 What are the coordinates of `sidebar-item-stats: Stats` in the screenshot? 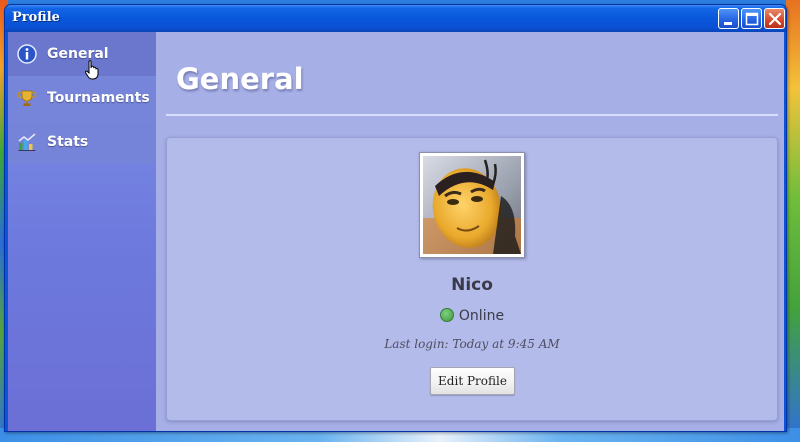 It's located at (82, 142).